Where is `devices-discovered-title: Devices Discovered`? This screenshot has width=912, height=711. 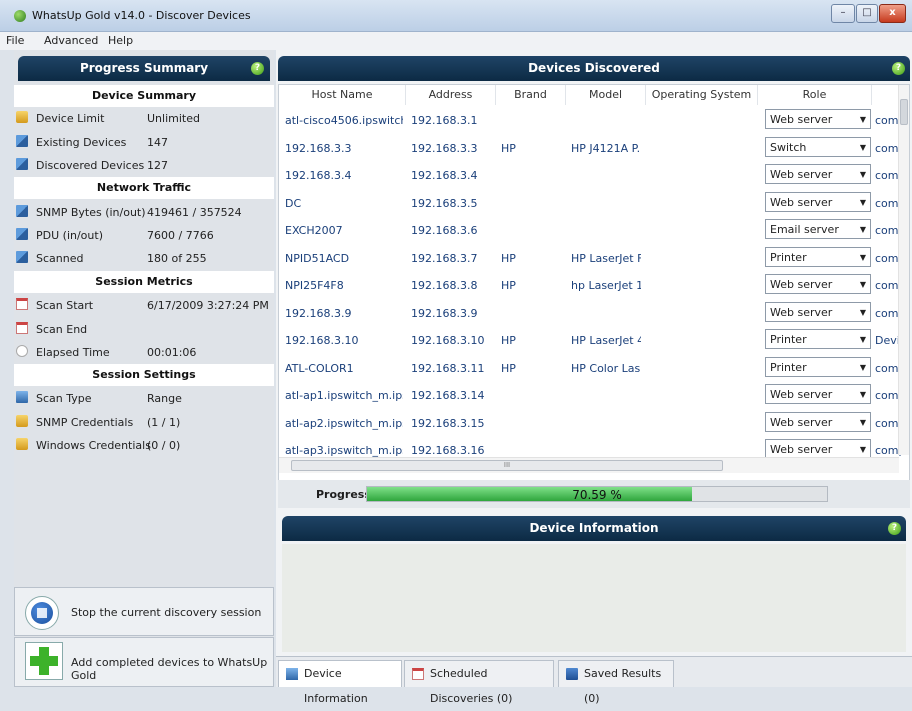
devices-discovered-title: Devices Discovered is located at coordinates (594, 68).